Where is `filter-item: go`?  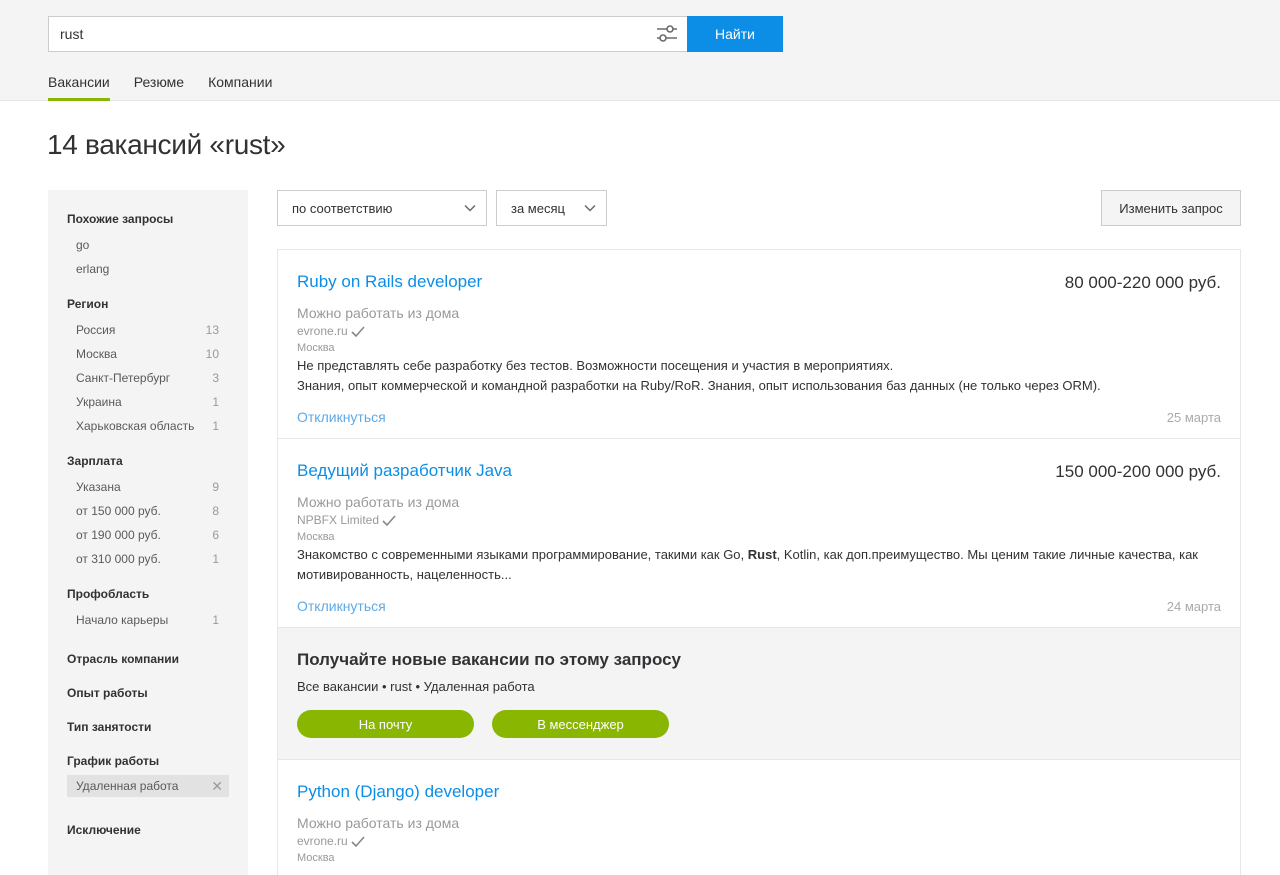 filter-item: go is located at coordinates (143, 245).